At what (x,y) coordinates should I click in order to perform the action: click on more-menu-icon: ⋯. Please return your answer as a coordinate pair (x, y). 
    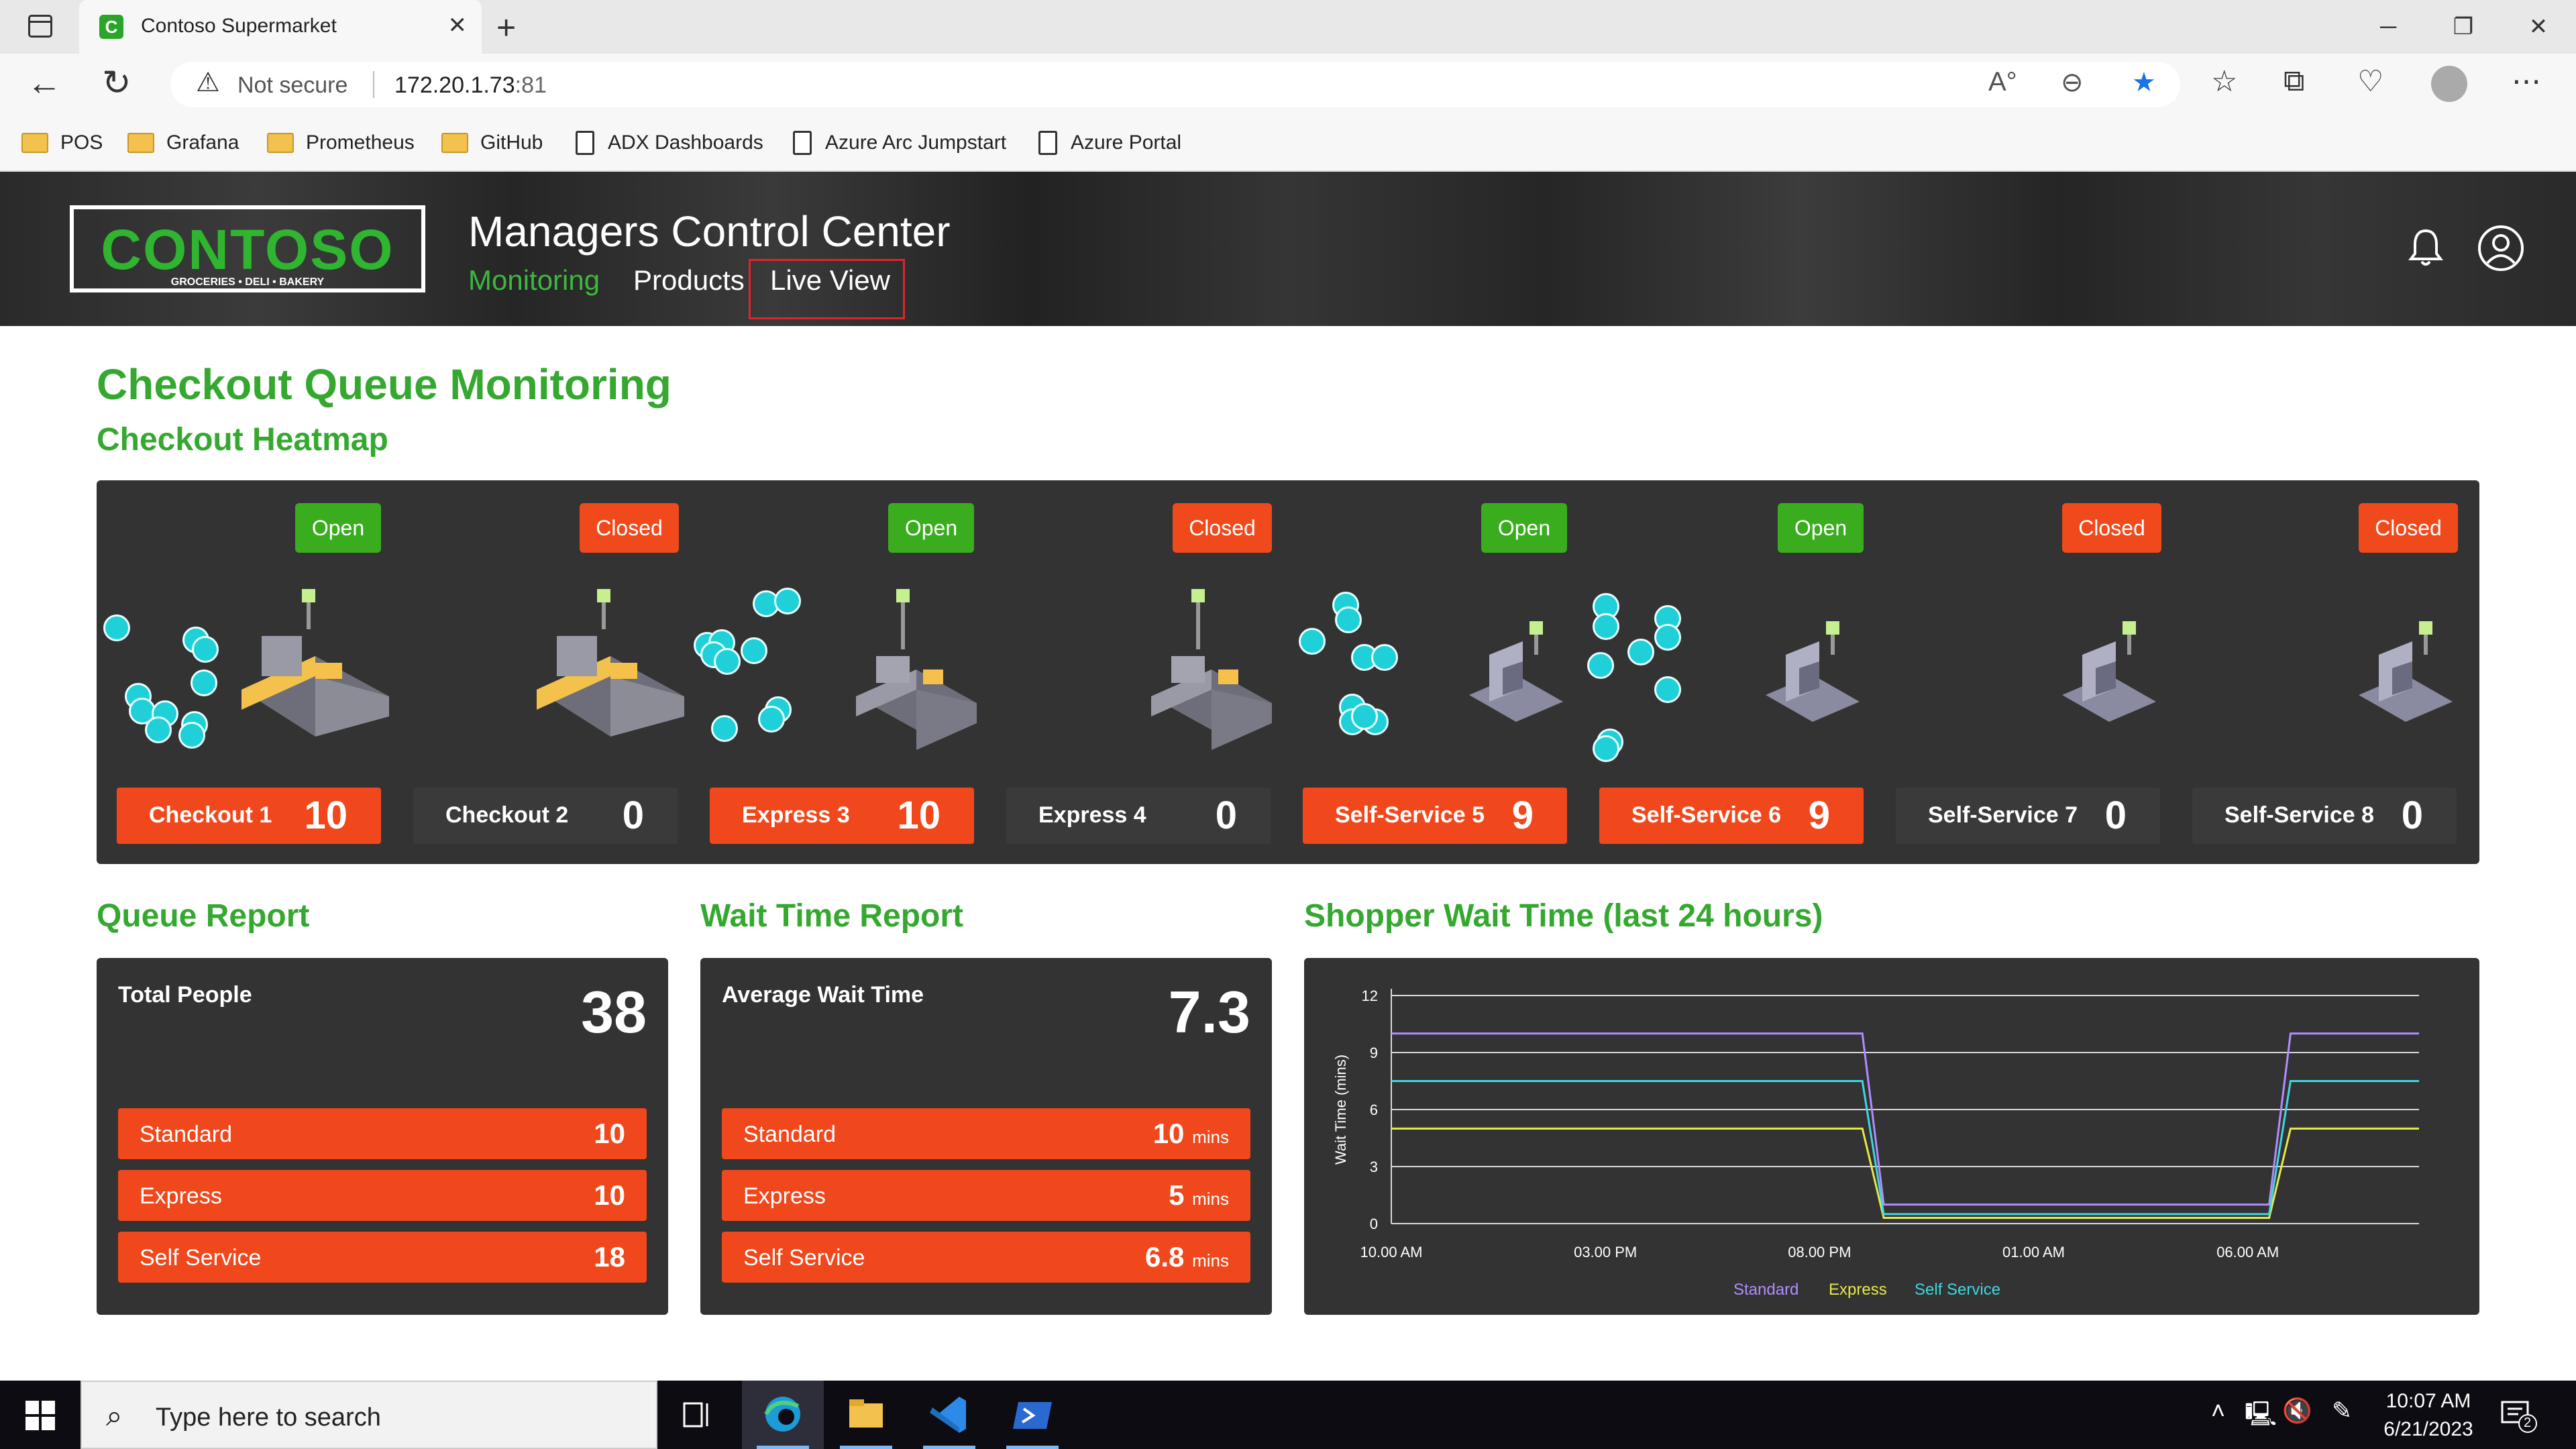
    Looking at the image, I should click on (2526, 81).